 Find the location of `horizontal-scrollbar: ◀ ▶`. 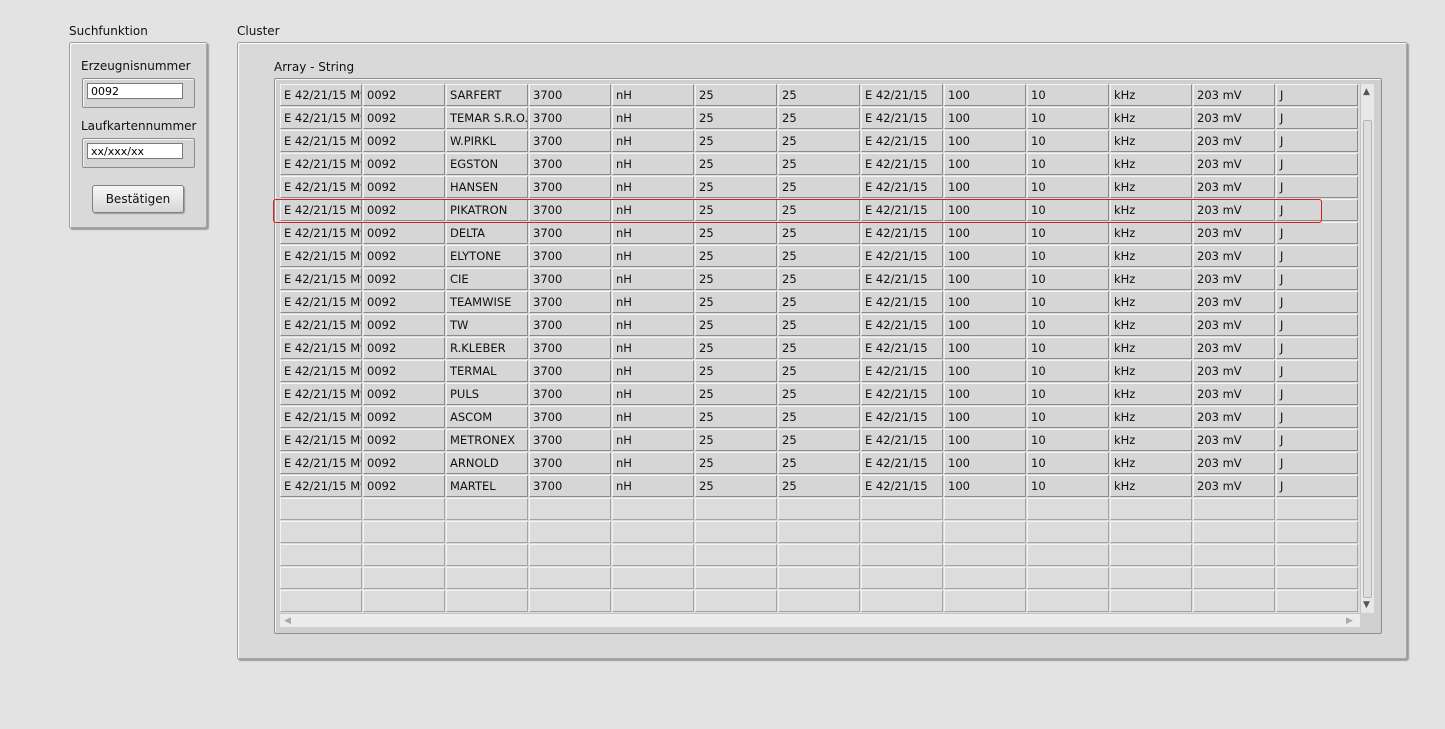

horizontal-scrollbar: ◀ ▶ is located at coordinates (820, 620).